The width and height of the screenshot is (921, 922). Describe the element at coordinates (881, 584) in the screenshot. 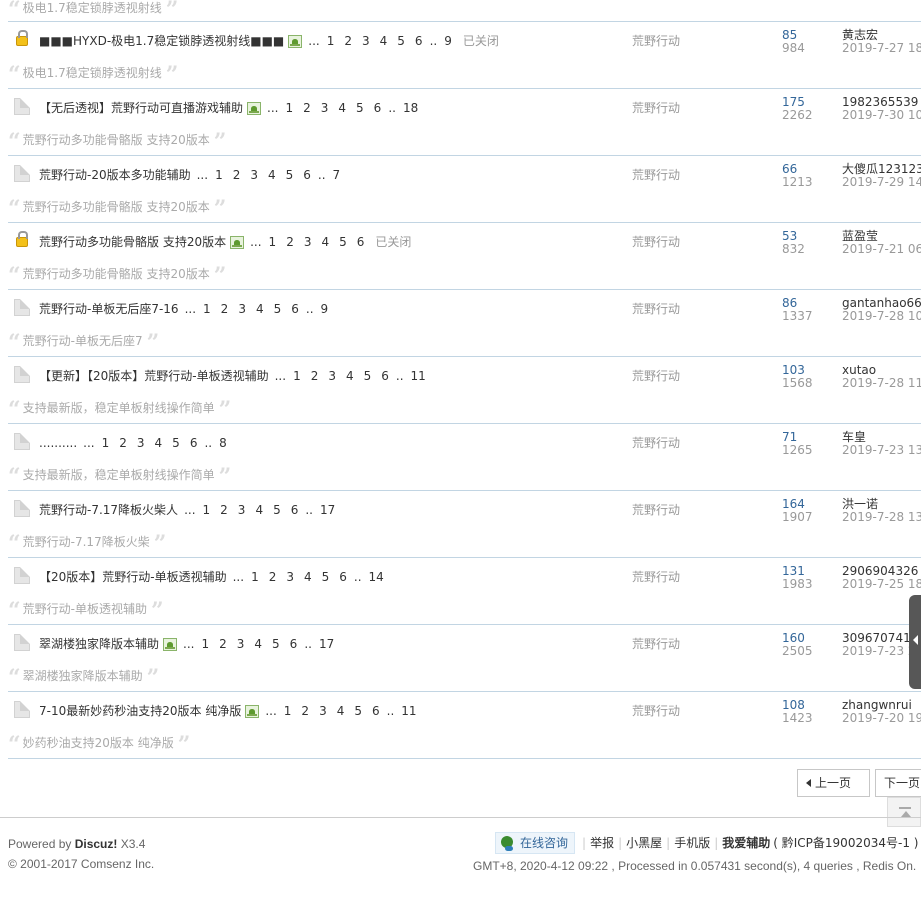

I see `last-post-date: 2019-7-25 18:0` at that location.